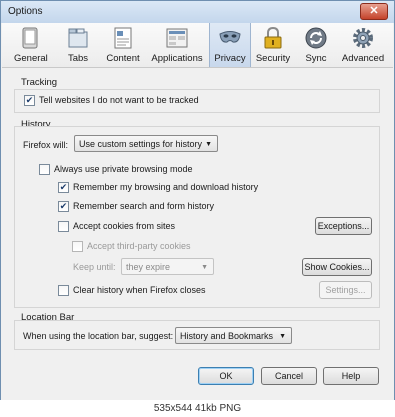 The width and height of the screenshot is (395, 417). Describe the element at coordinates (316, 58) in the screenshot. I see `pane-label: Sync` at that location.